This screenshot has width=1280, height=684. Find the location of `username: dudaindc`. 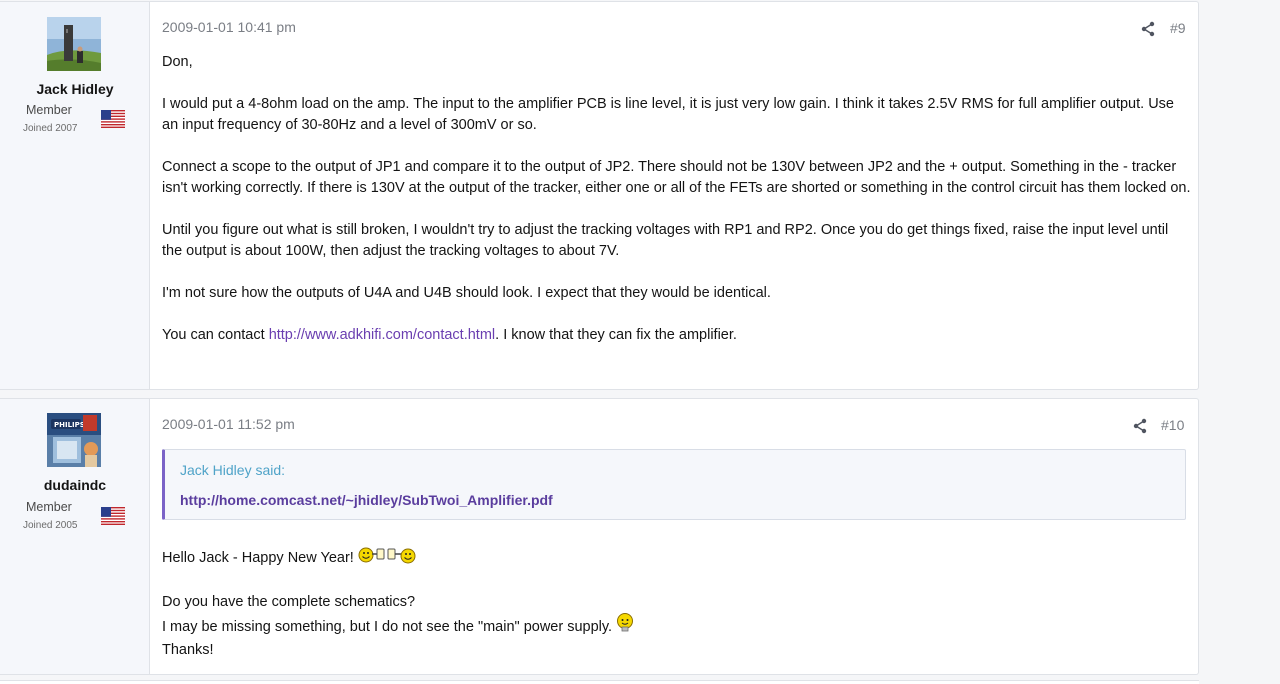

username: dudaindc is located at coordinates (75, 485).